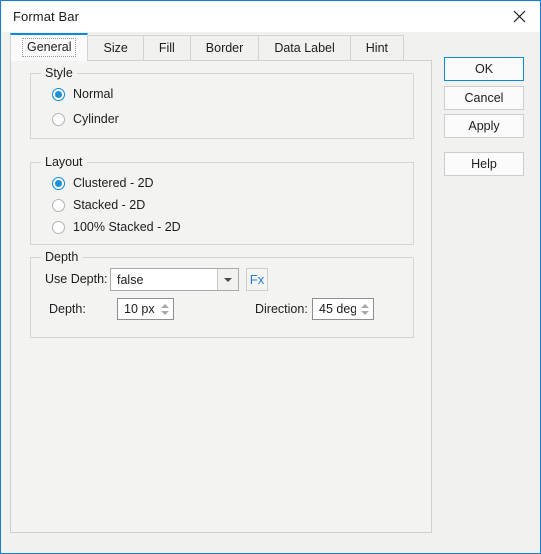 The width and height of the screenshot is (541, 554). Describe the element at coordinates (484, 69) in the screenshot. I see `ok-button: OK` at that location.